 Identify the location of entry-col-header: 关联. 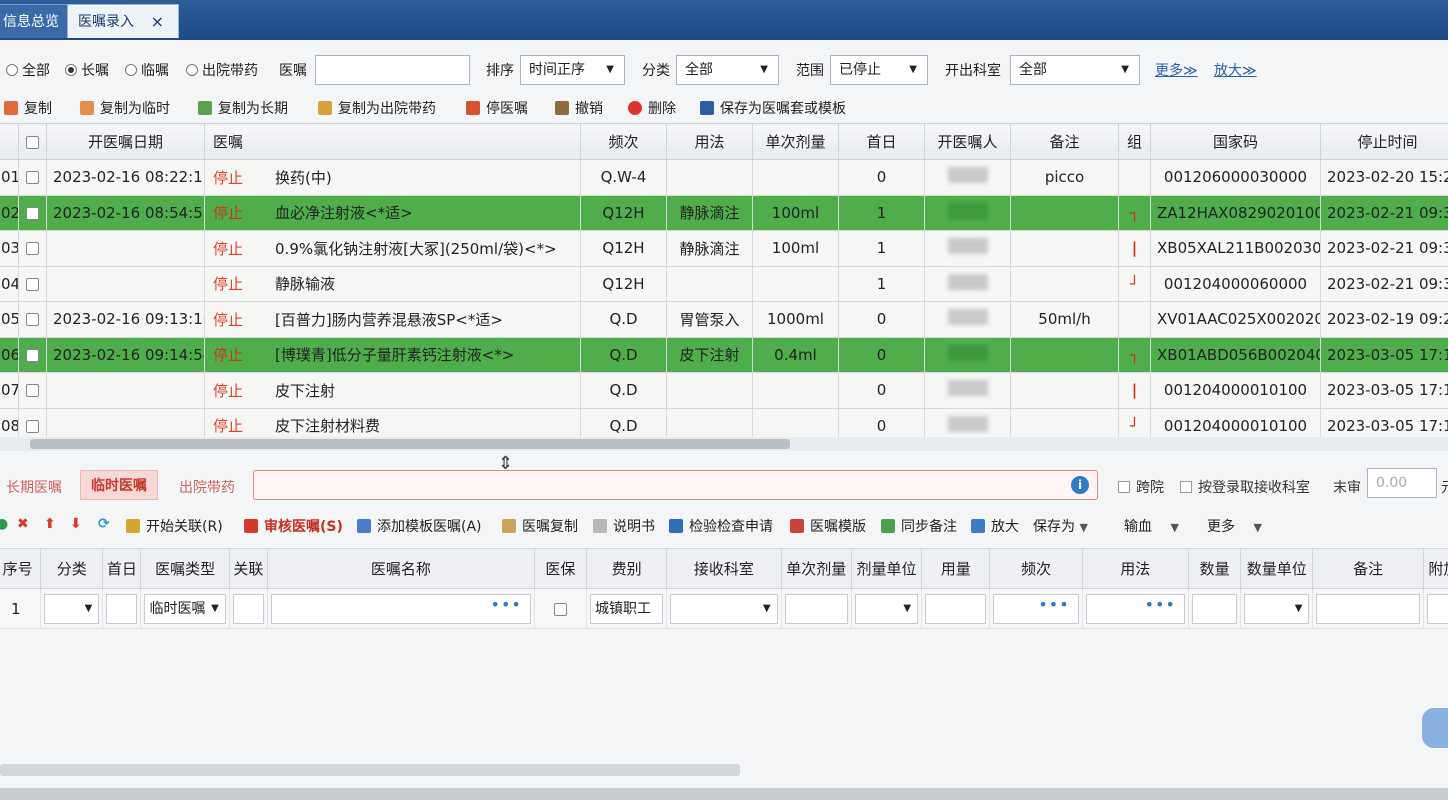
(248, 568).